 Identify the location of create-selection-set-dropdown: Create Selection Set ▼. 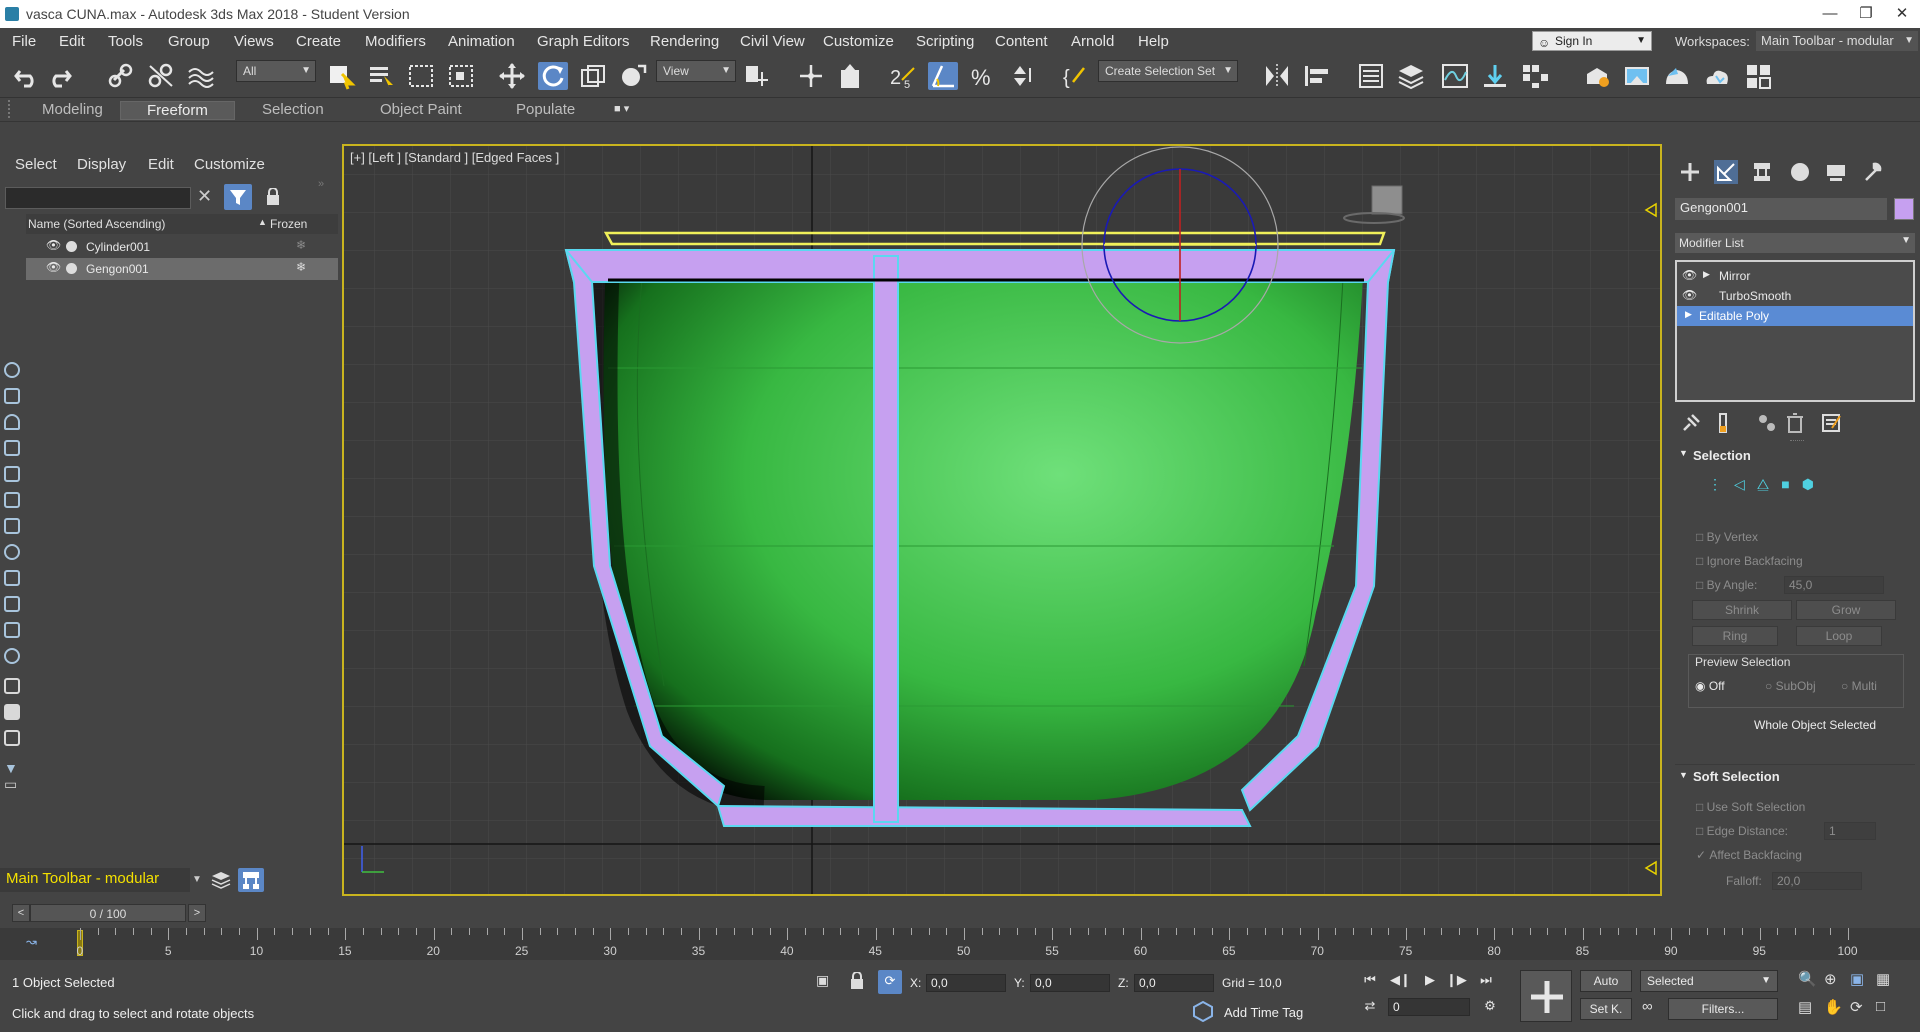
(1168, 71).